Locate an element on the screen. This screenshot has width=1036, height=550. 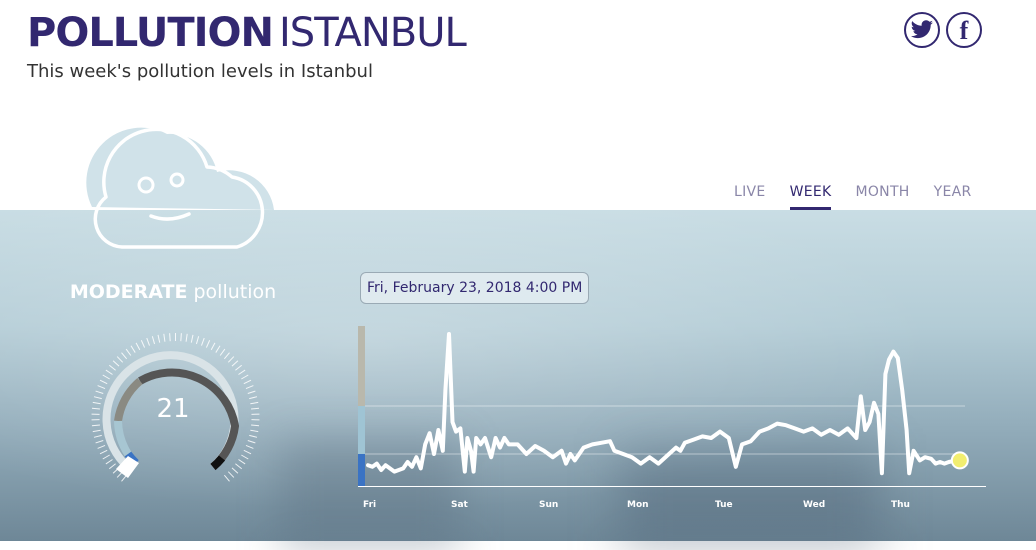
x-tick-label: Thu is located at coordinates (900, 505).